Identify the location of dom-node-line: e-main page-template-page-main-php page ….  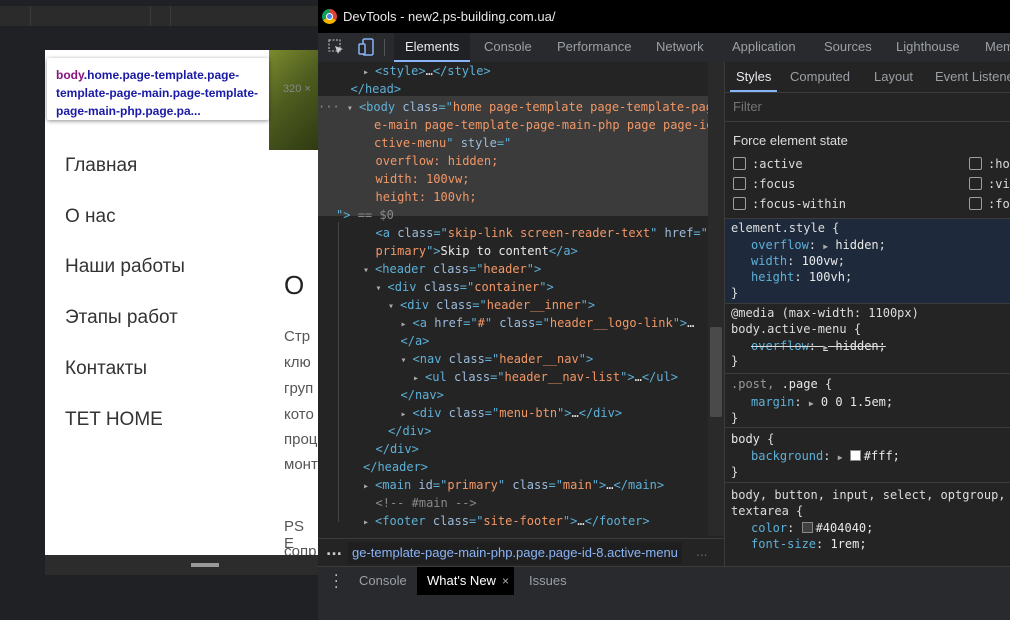
(549, 125).